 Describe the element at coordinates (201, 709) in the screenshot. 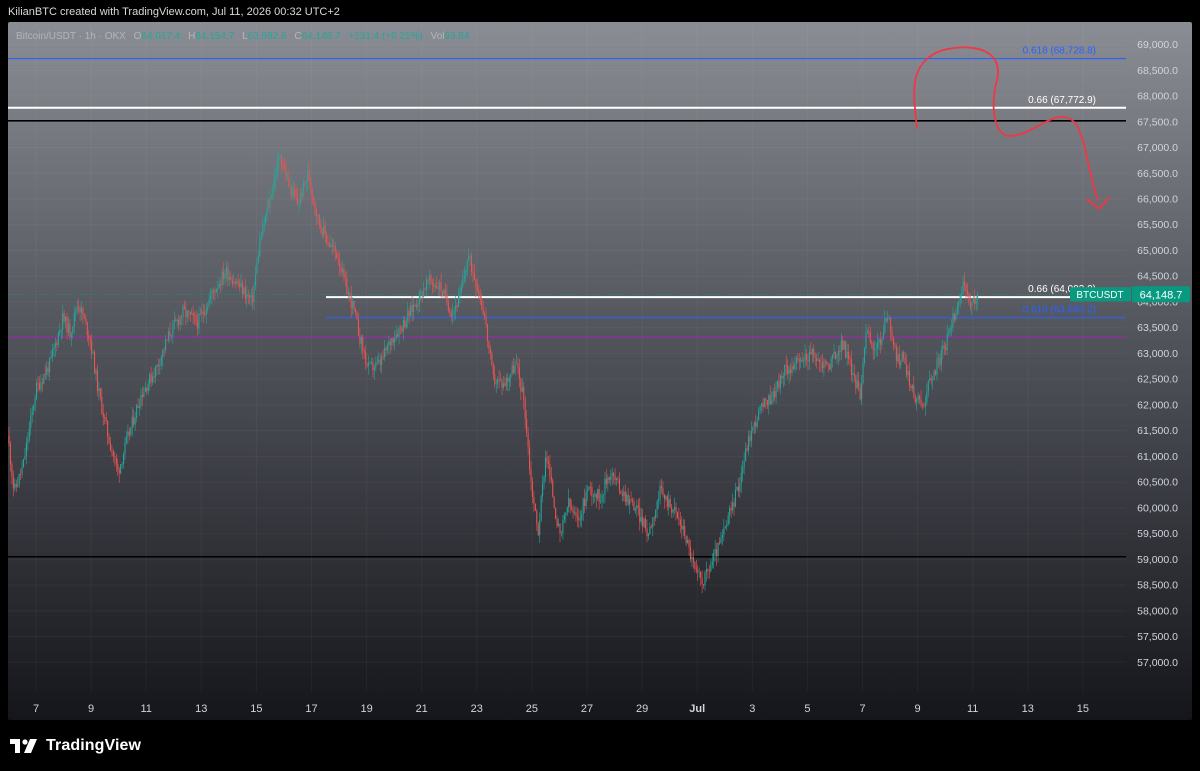

I see `time-tick-label: 13` at that location.